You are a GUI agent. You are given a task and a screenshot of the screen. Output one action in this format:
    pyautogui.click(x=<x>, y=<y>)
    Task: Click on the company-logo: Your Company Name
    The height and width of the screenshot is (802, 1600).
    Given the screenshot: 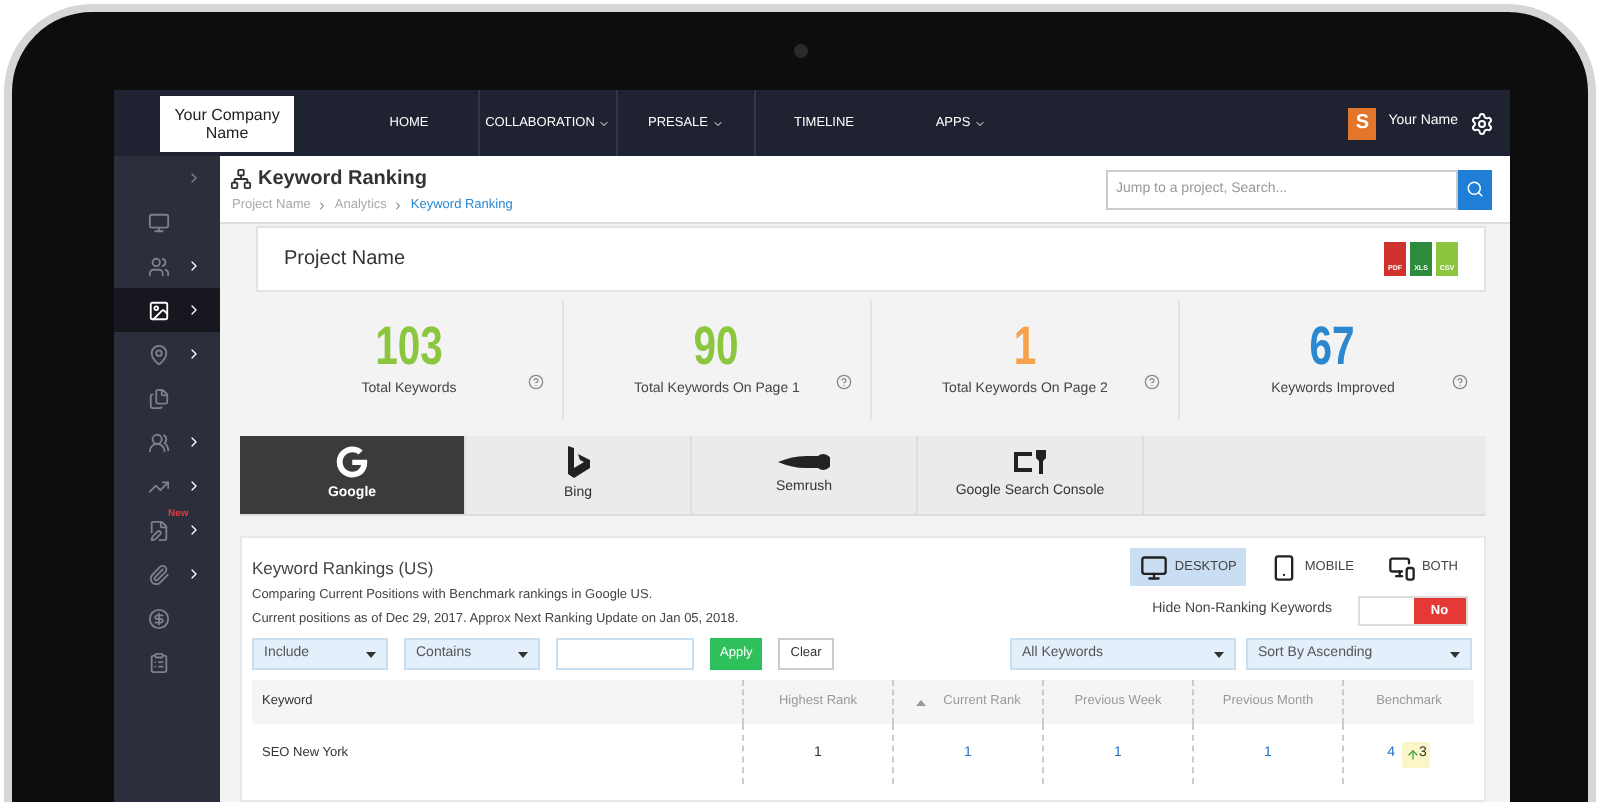 What is the action you would take?
    pyautogui.click(x=227, y=123)
    